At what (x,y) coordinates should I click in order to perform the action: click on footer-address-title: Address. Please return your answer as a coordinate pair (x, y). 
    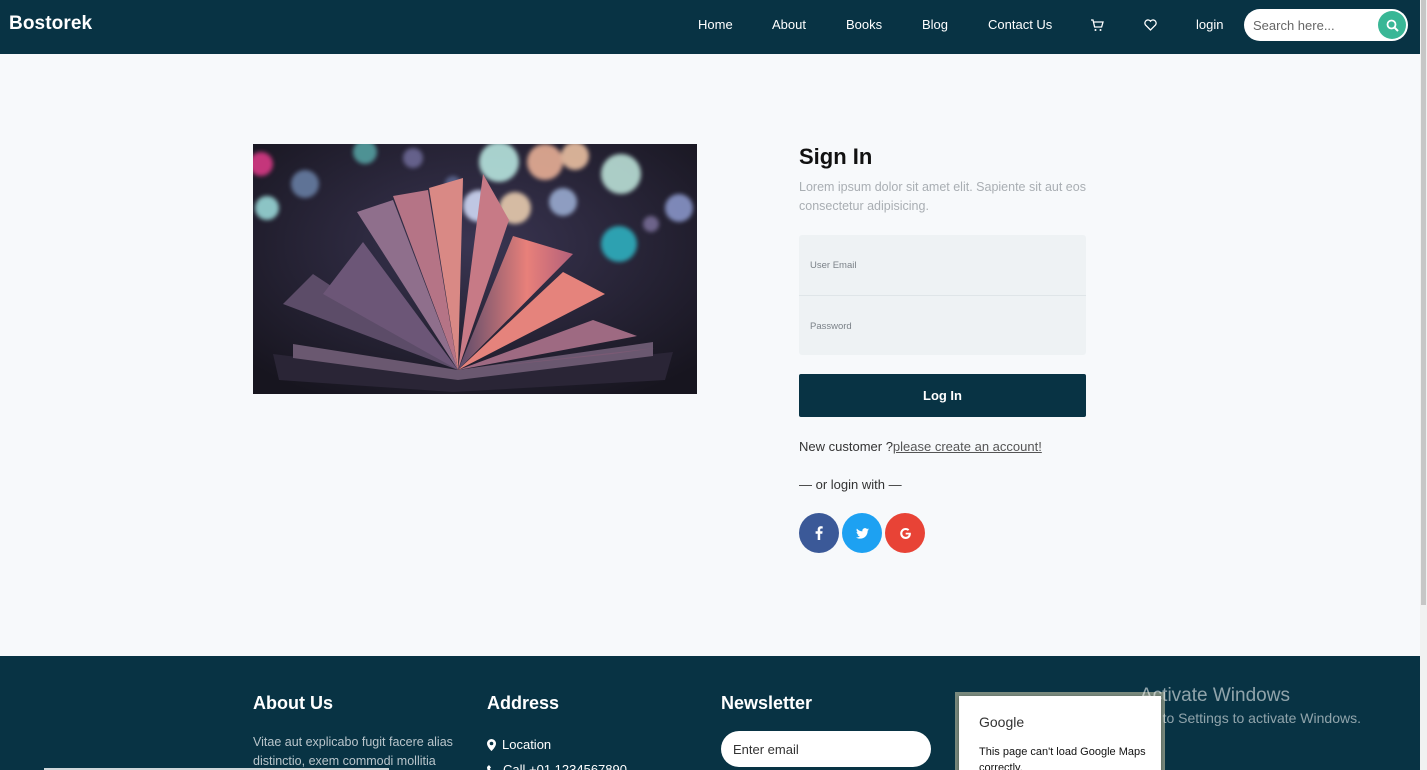
    Looking at the image, I should click on (523, 703).